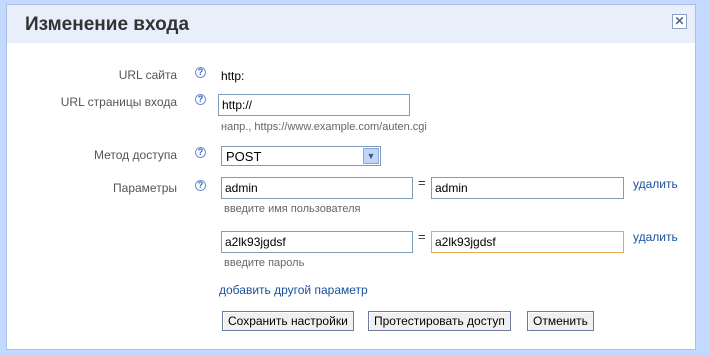 The image size is (709, 355). I want to click on site-url-label: URL сайта, so click(147, 75).